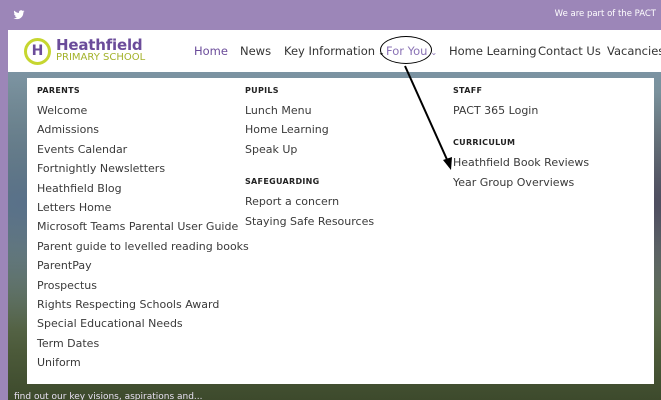 The width and height of the screenshot is (661, 400). What do you see at coordinates (330, 15) in the screenshot?
I see `top-bar: We are part of the PACT` at bounding box center [330, 15].